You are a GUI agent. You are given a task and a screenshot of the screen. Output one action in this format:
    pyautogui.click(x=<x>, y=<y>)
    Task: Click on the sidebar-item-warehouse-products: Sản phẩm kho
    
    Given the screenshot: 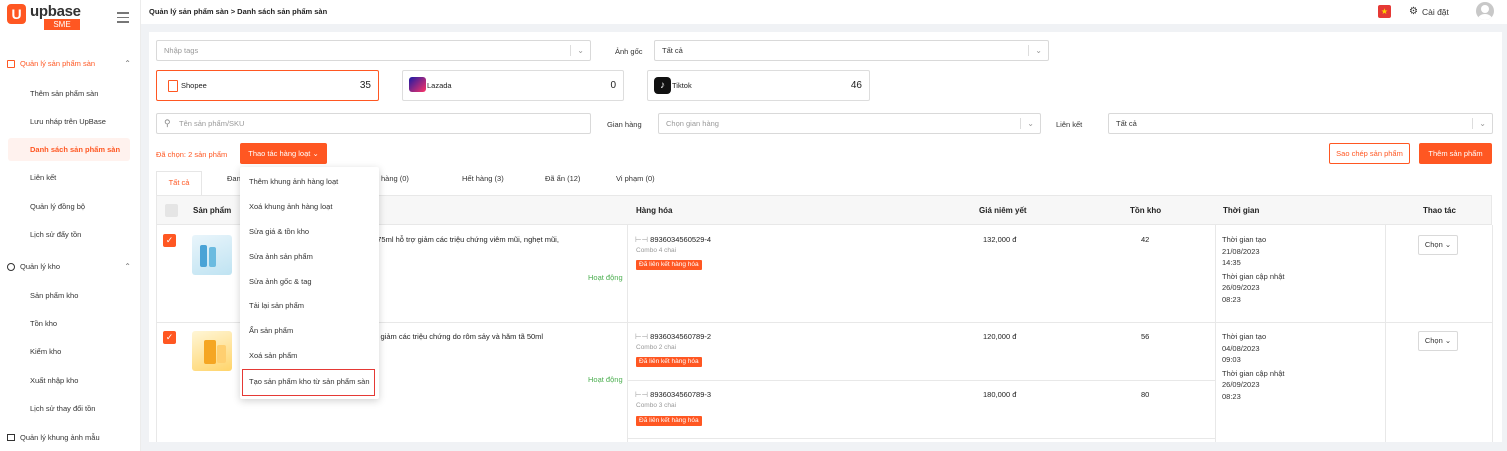 What is the action you would take?
    pyautogui.click(x=54, y=295)
    